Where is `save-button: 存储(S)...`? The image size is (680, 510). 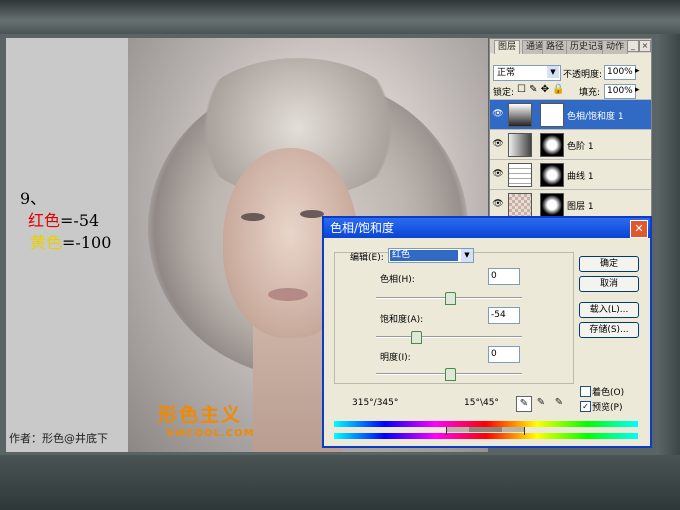 save-button: 存储(S)... is located at coordinates (609, 330).